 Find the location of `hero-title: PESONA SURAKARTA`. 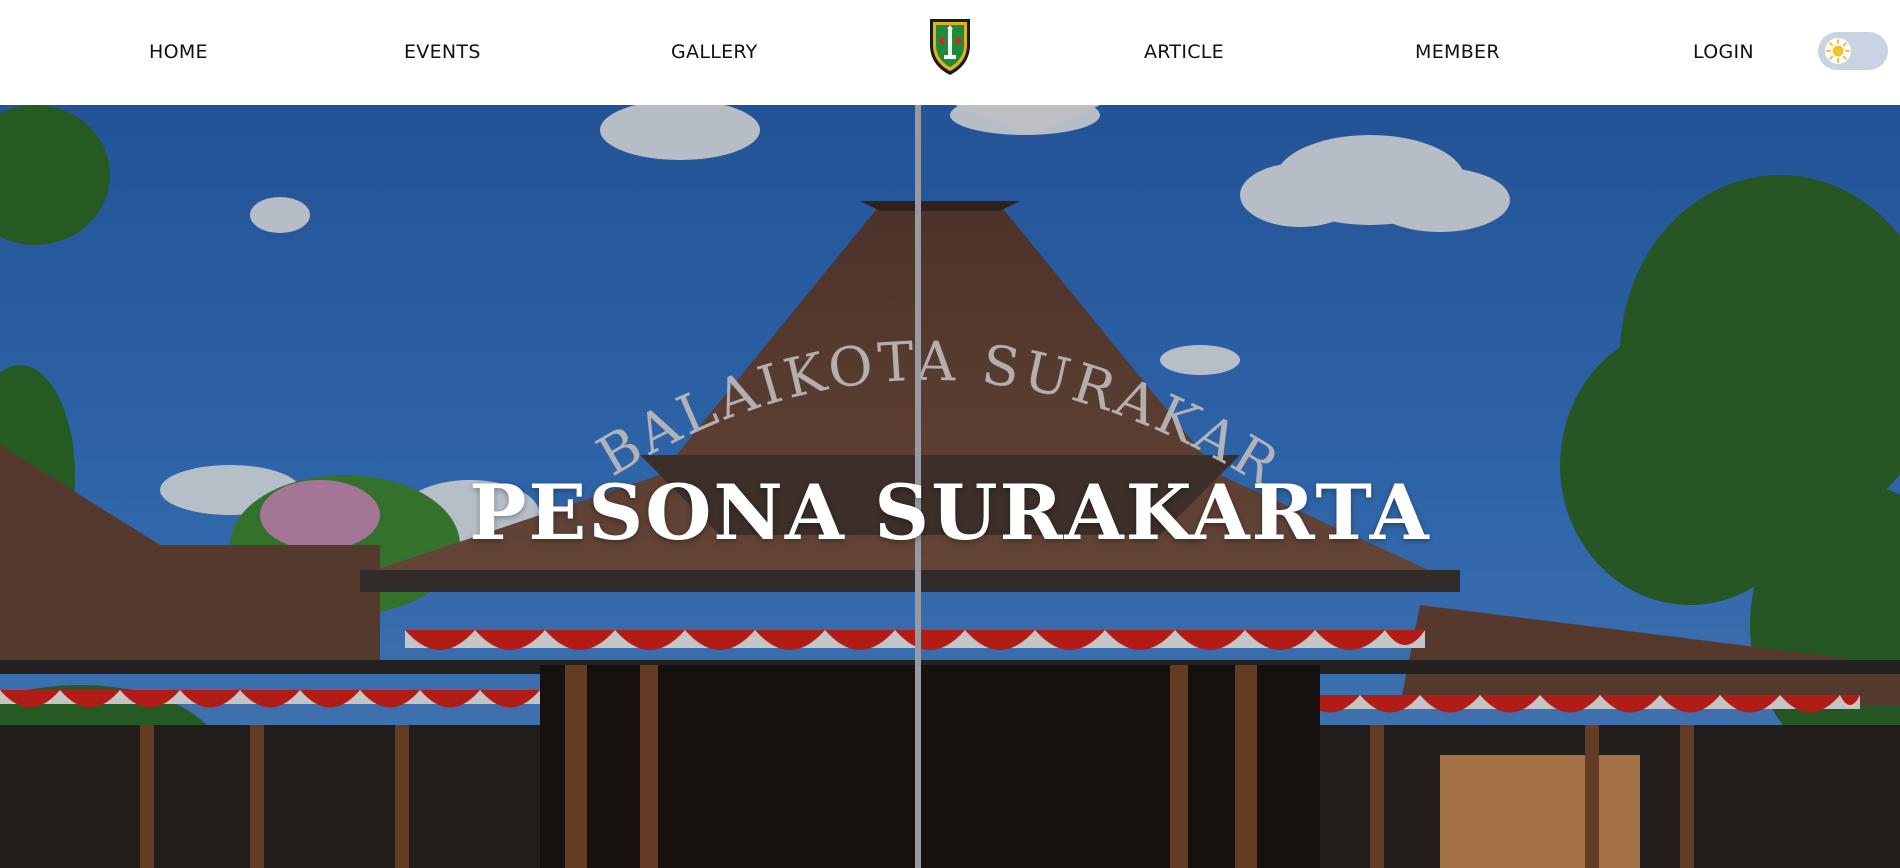

hero-title: PESONA SURAKARTA is located at coordinates (950, 512).